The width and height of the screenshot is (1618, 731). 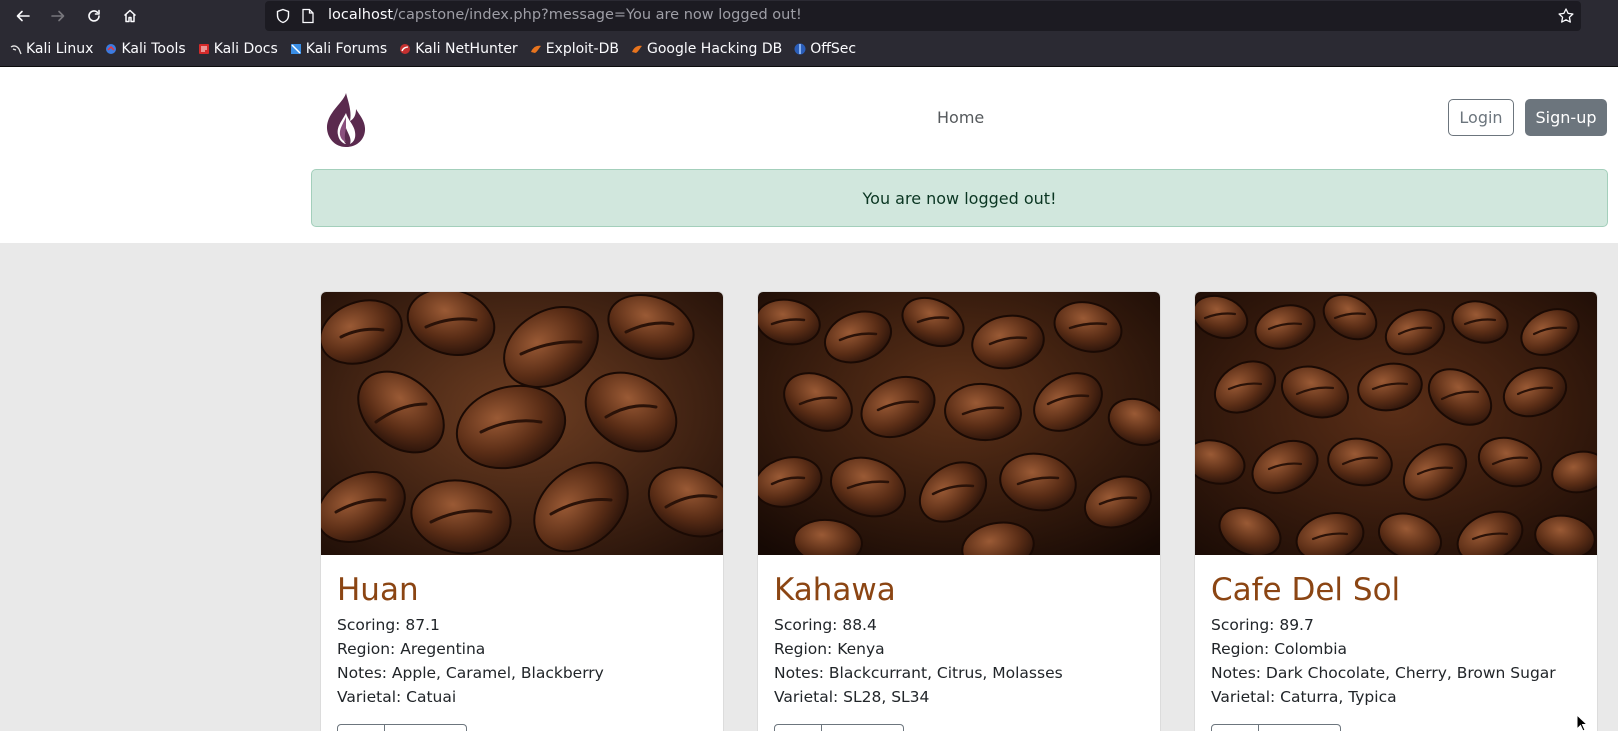 What do you see at coordinates (852, 697) in the screenshot?
I see `card-varietal: Varietal: SL28, SL34` at bounding box center [852, 697].